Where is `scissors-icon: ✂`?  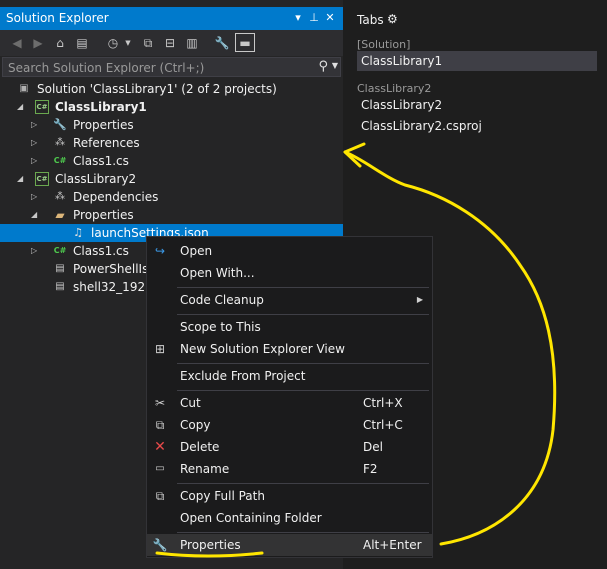
scissors-icon: ✂ is located at coordinates (160, 403).